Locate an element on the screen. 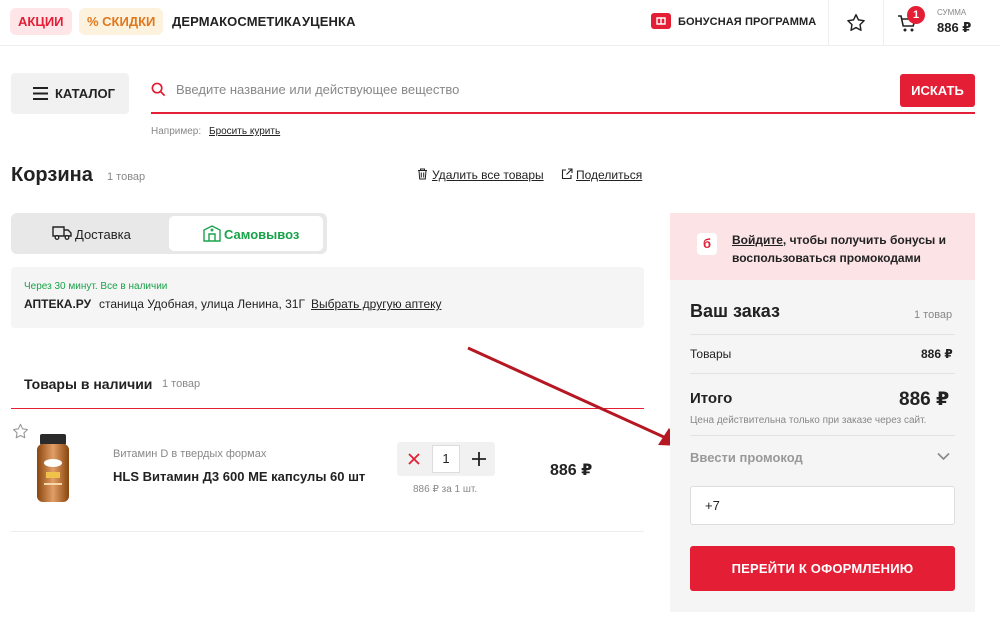 This screenshot has width=1000, height=632. share-icon is located at coordinates (567, 174).